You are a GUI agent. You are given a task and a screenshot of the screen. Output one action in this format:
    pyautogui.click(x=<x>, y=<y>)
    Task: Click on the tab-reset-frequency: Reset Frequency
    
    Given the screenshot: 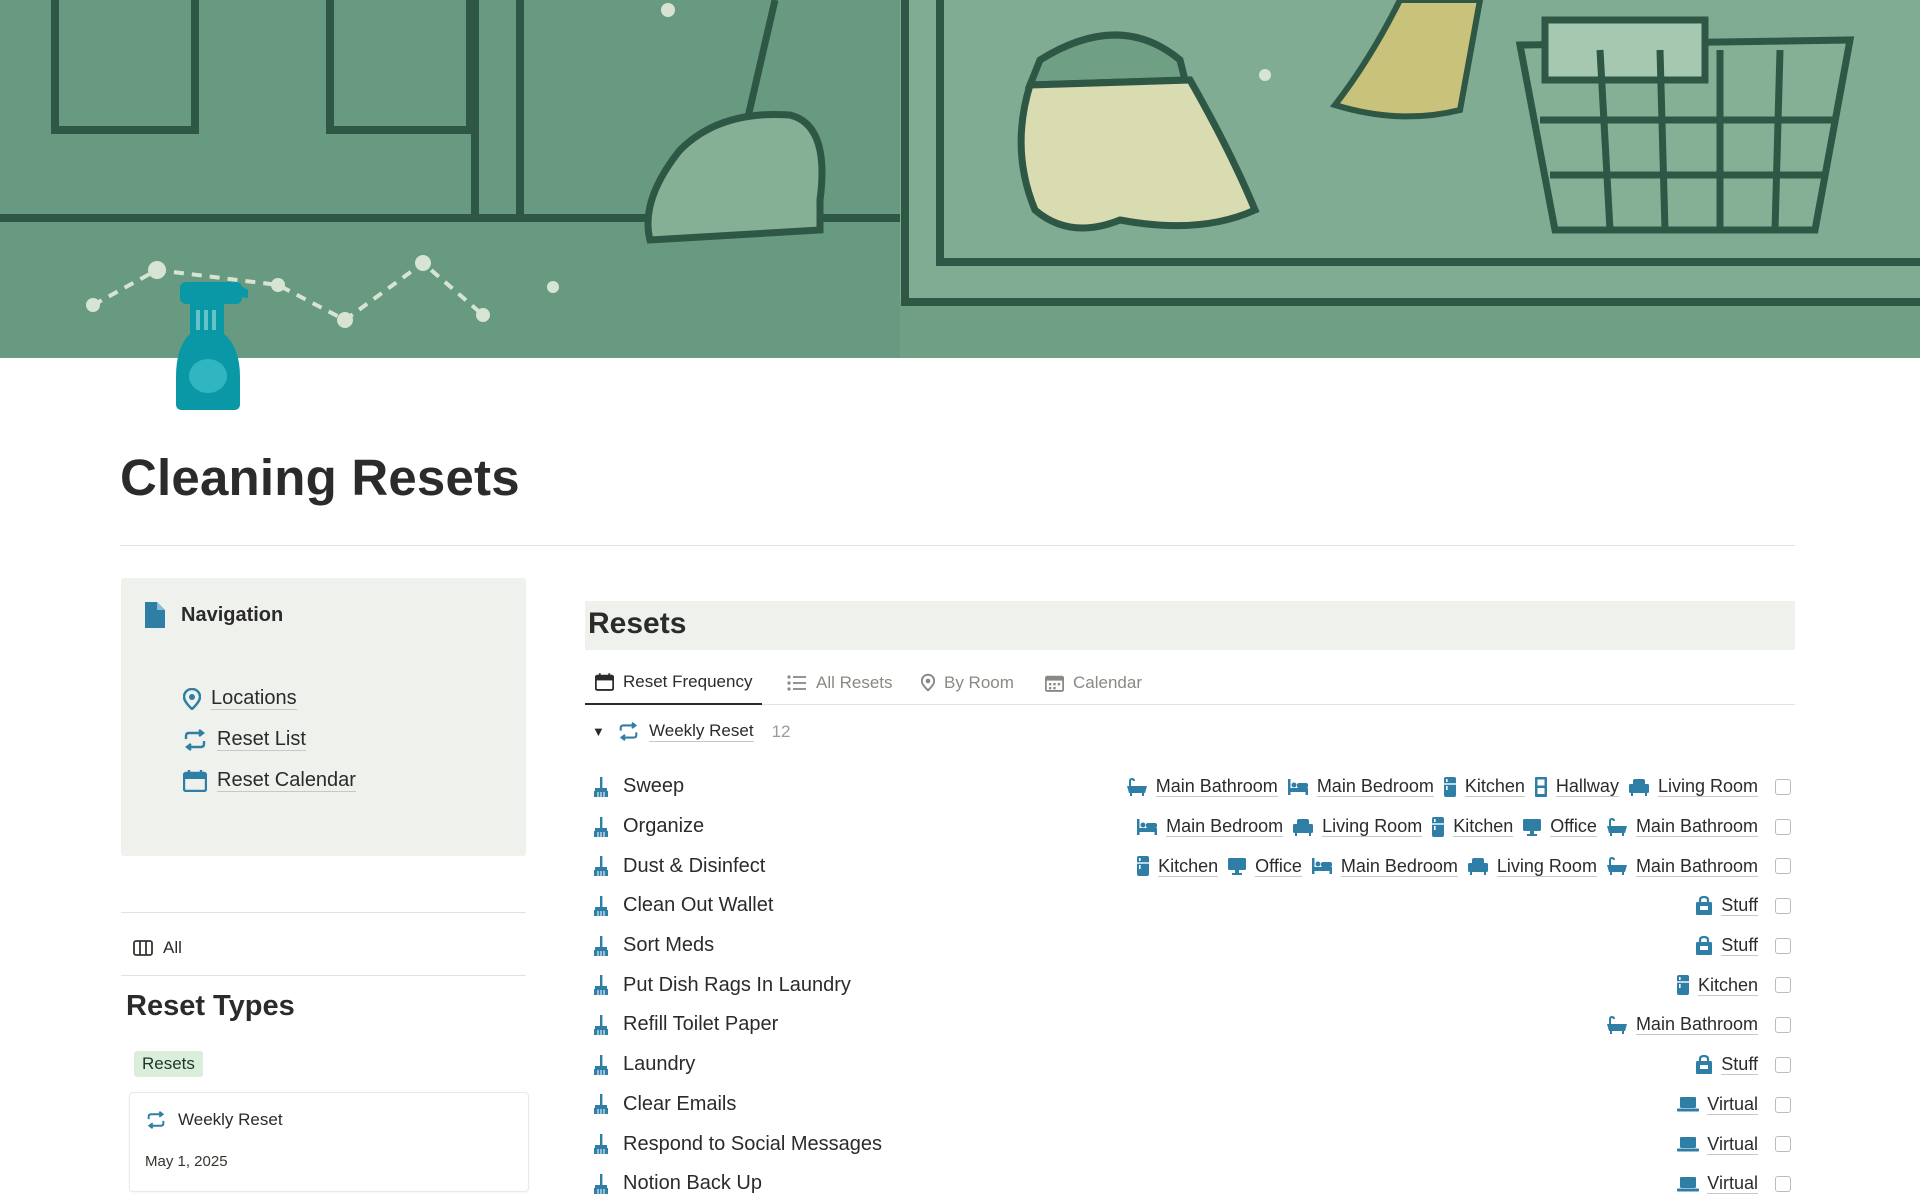 What is the action you would take?
    pyautogui.click(x=674, y=682)
    